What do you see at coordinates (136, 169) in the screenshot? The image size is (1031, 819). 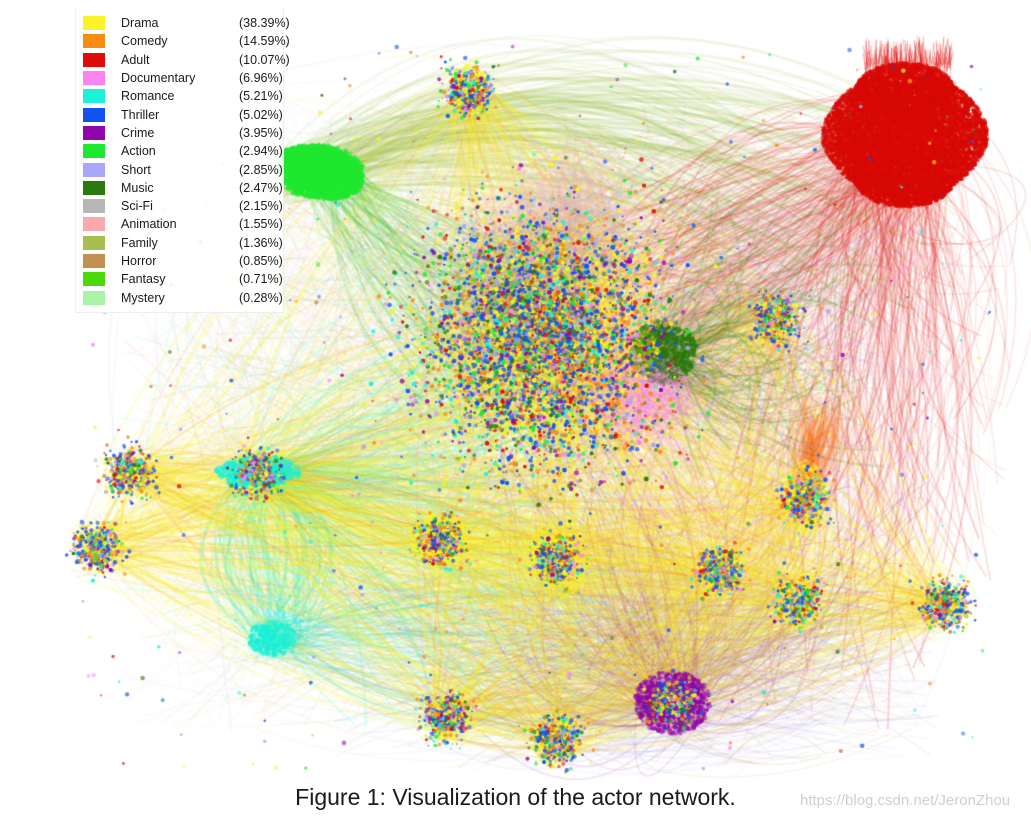 I see `legend-label: Short` at bounding box center [136, 169].